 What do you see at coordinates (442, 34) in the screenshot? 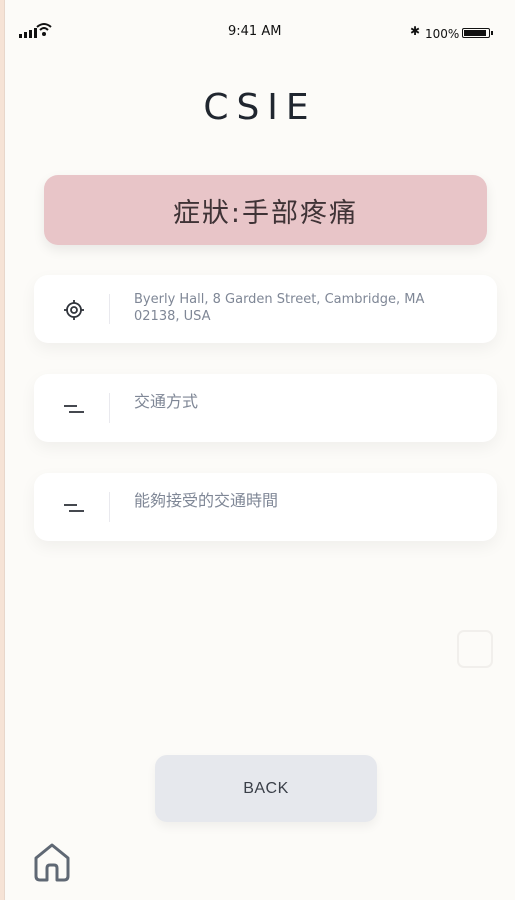
I see `battery-percentage: 100%` at bounding box center [442, 34].